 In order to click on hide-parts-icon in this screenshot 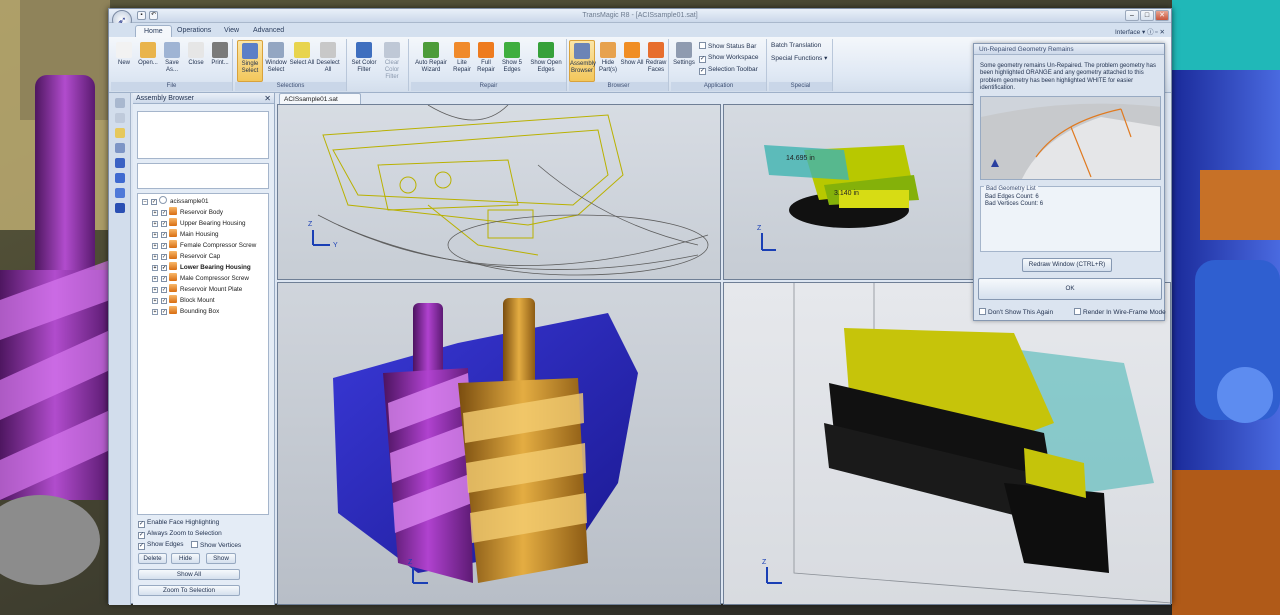, I will do `click(608, 50)`.